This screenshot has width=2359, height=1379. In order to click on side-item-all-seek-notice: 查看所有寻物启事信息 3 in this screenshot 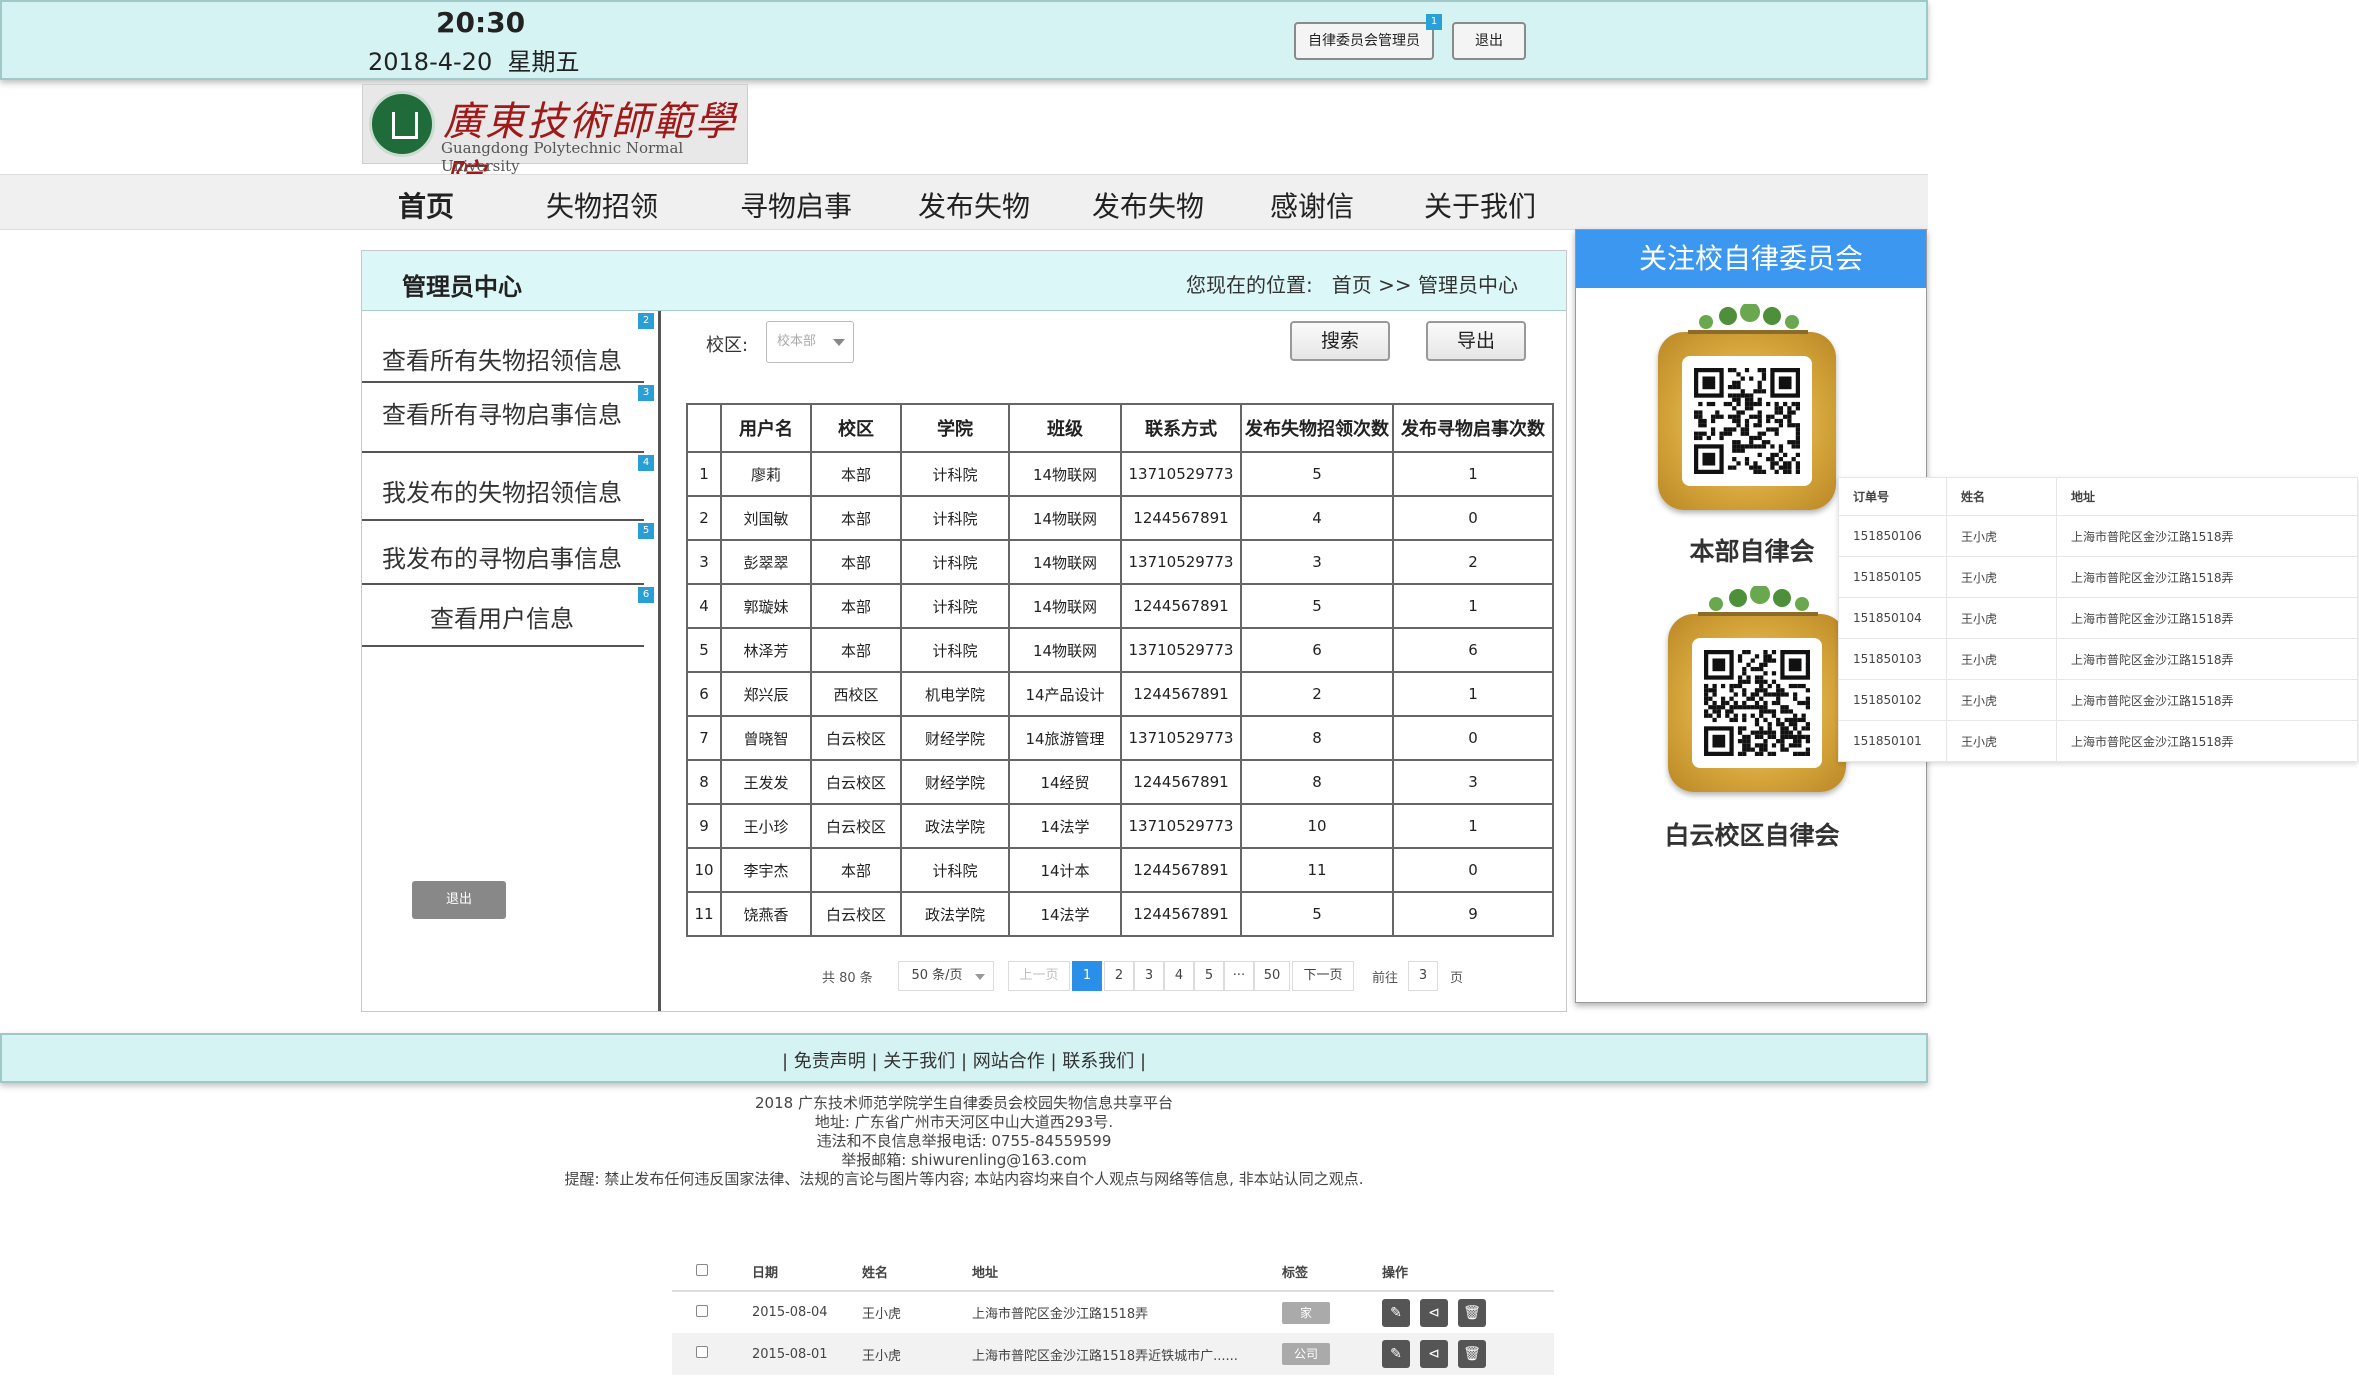, I will do `click(508, 418)`.